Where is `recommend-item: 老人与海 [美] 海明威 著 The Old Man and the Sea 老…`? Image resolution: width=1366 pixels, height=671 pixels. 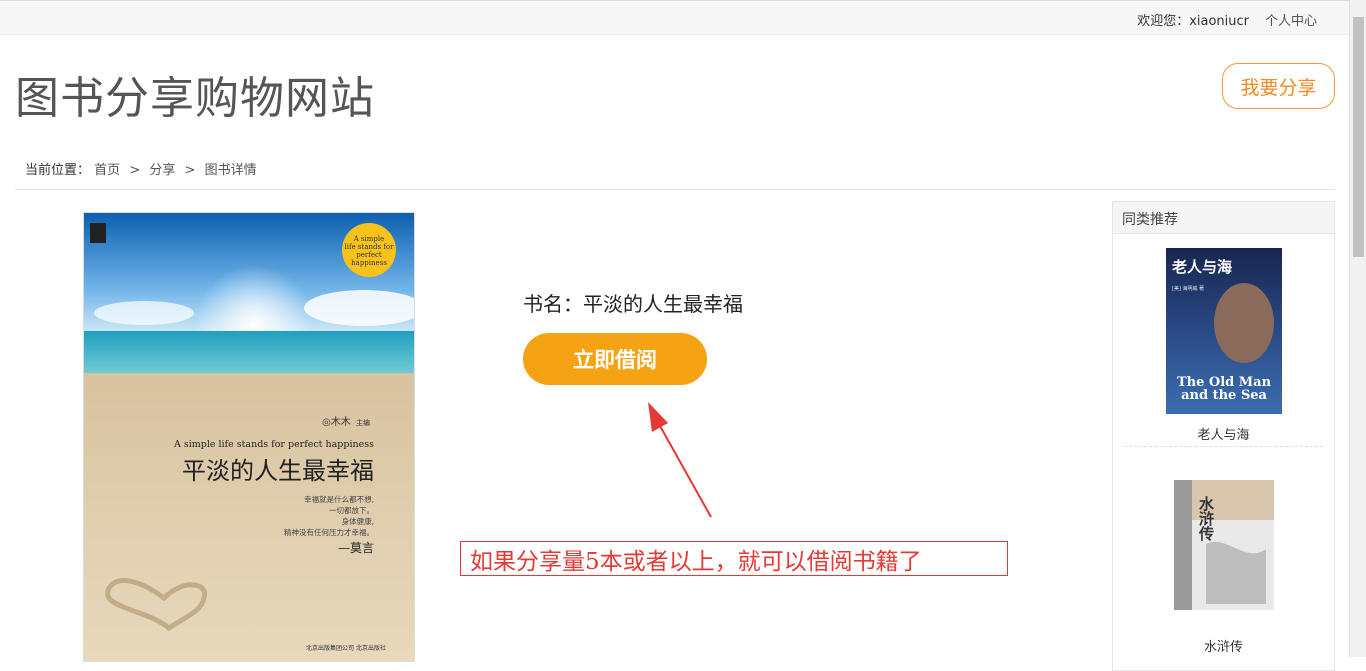
recommend-item: 老人与海 [美] 海明威 著 The Old Man and the Sea 老… is located at coordinates (1223, 345).